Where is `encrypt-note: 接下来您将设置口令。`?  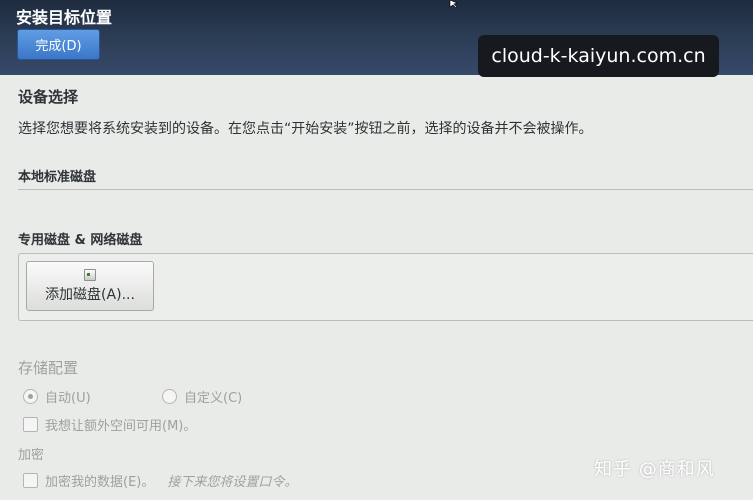
encrypt-note: 接下来您将设置口令。 is located at coordinates (232, 482).